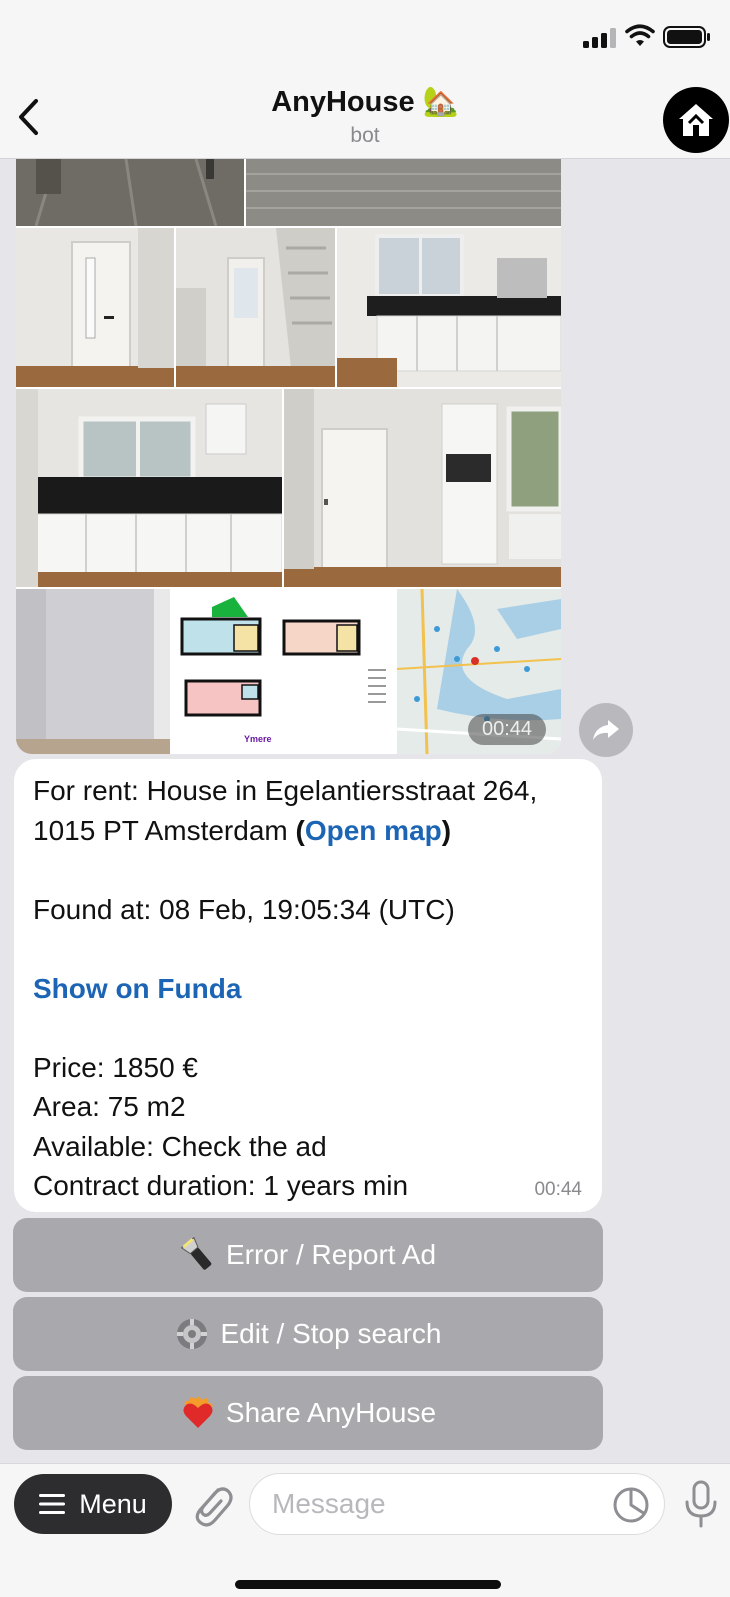  What do you see at coordinates (244, 909) in the screenshot?
I see `found-at-text: Found at: 08 Feb, 19:05:34 (UTC)` at bounding box center [244, 909].